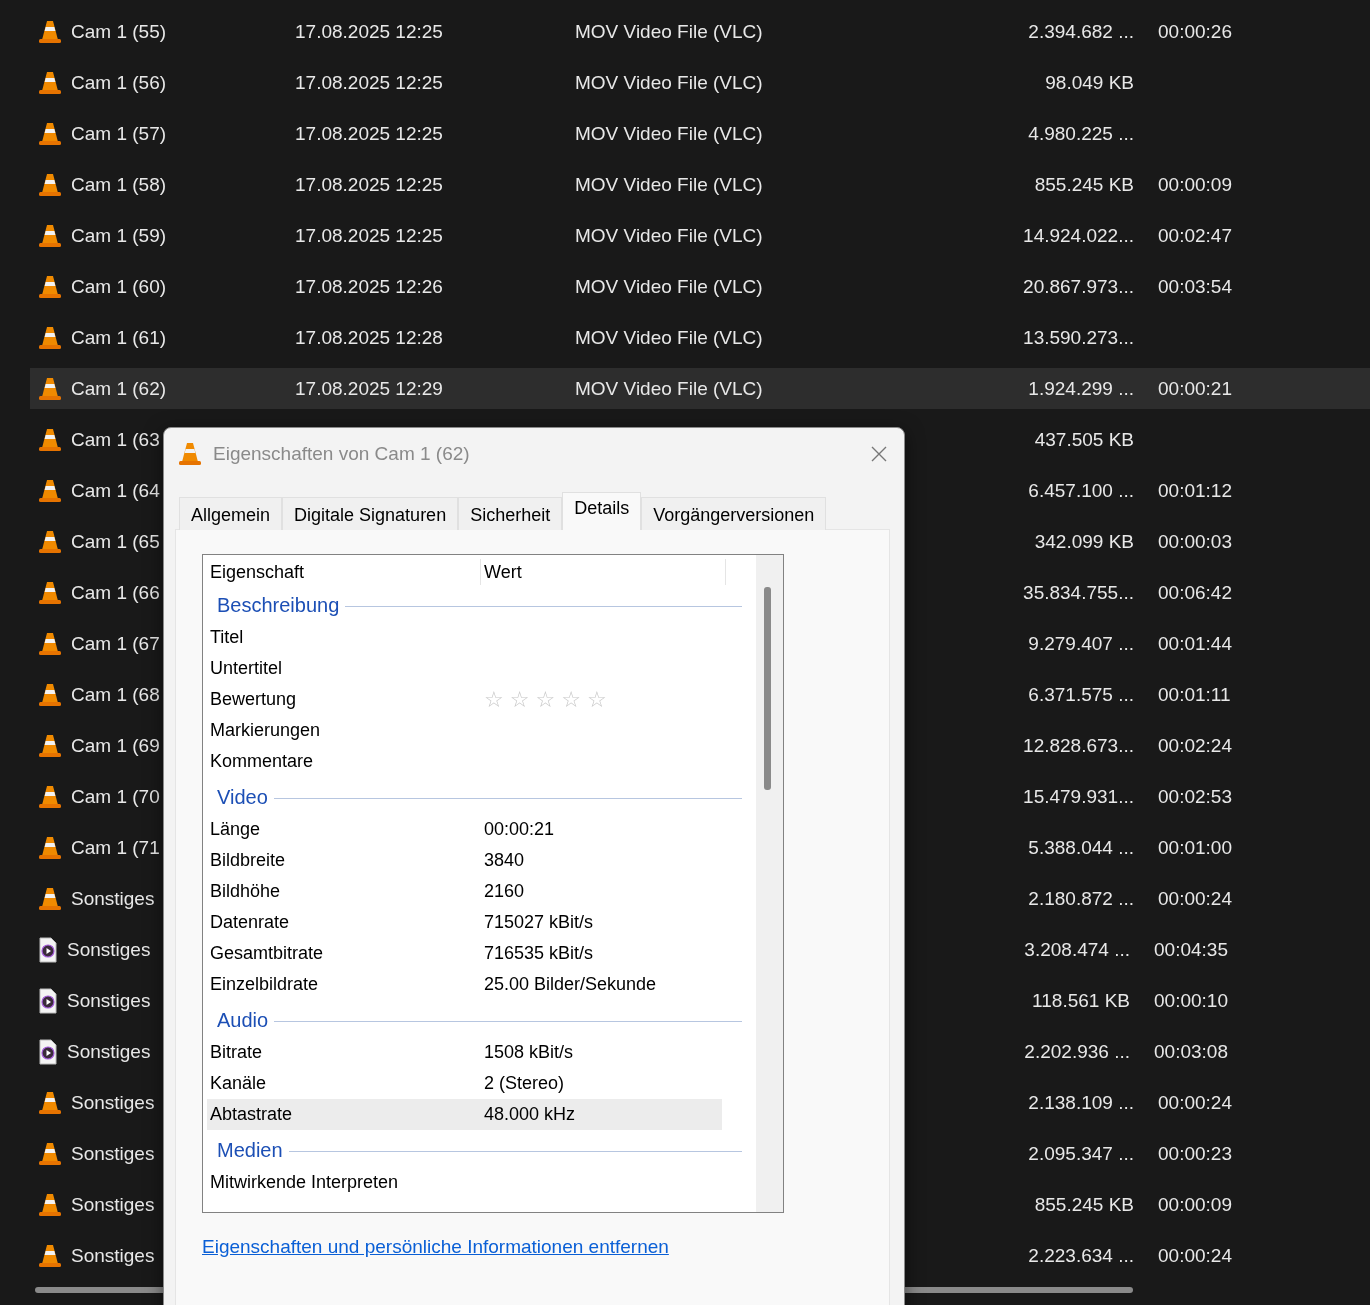 Image resolution: width=1370 pixels, height=1305 pixels. I want to click on property-value: 2160, so click(504, 891).